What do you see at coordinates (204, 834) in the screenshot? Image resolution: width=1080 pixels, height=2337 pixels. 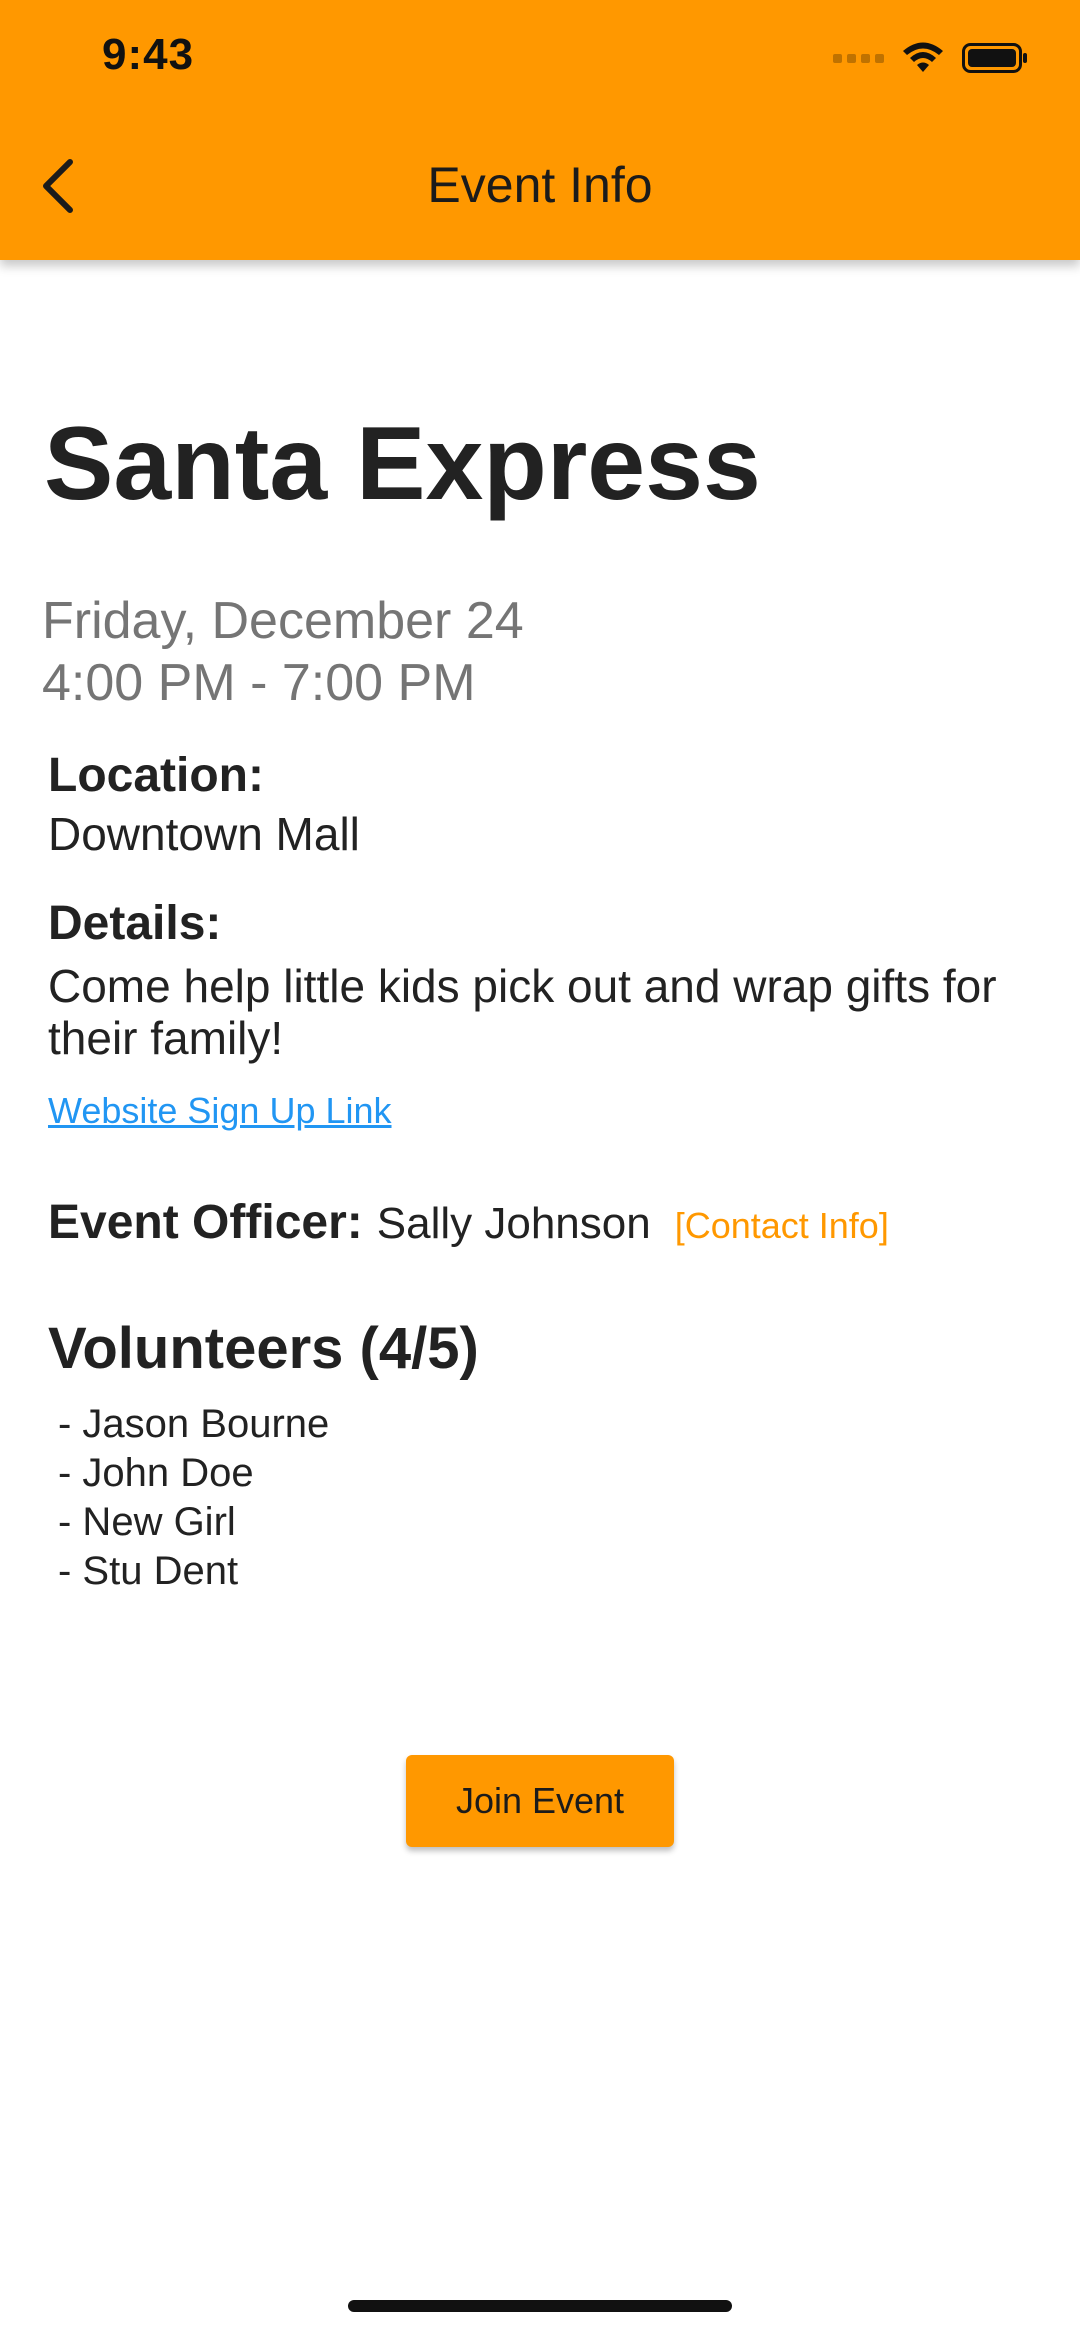 I see `location-value: Downtown Mall` at bounding box center [204, 834].